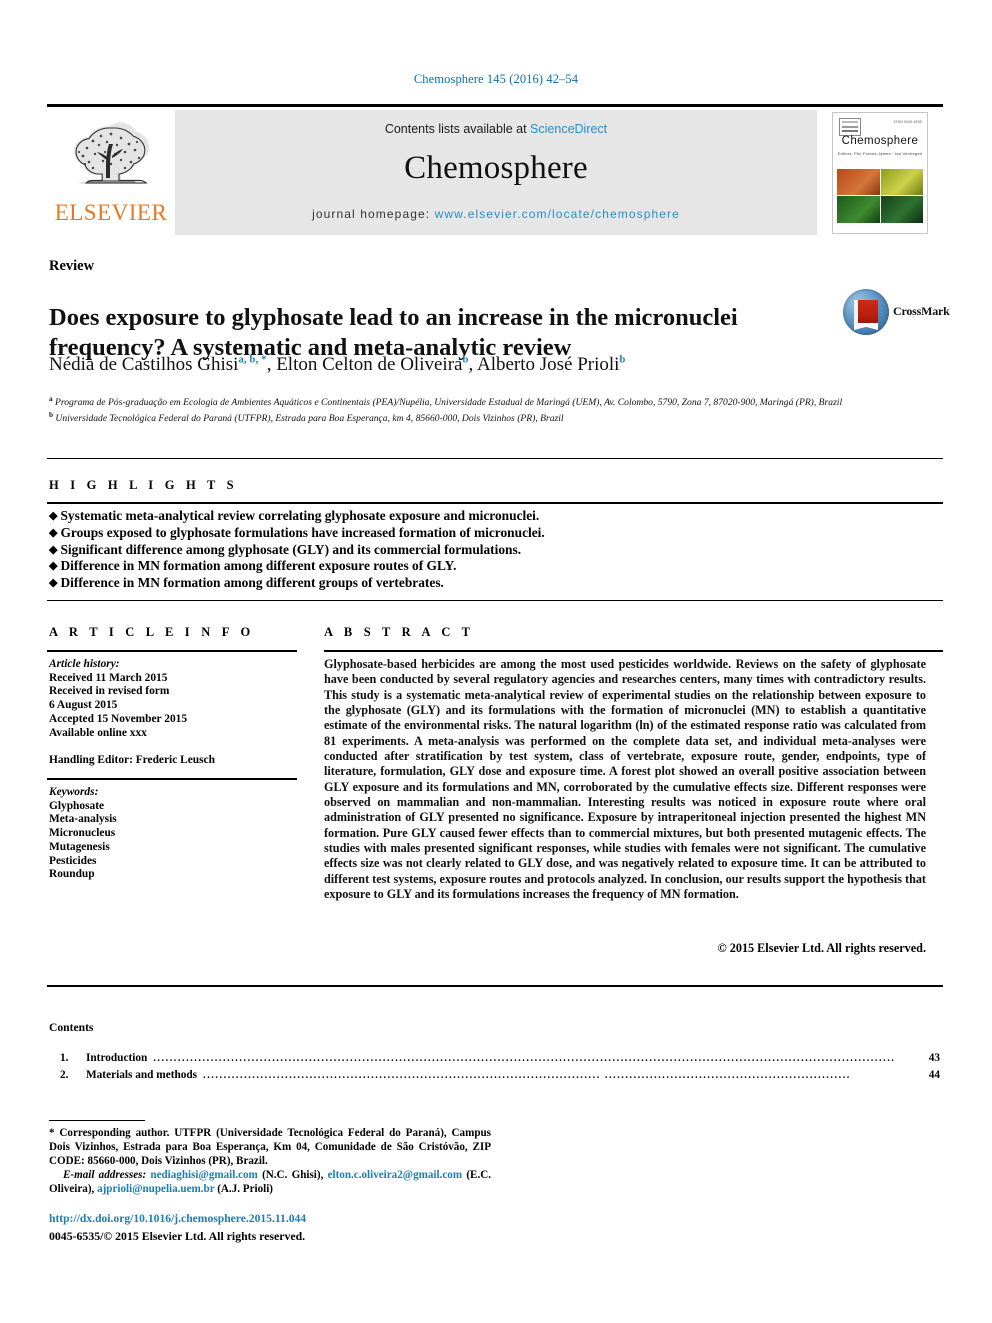 The width and height of the screenshot is (992, 1323). Describe the element at coordinates (395, 1175) in the screenshot. I see `email-link: elton.c.oliveira2@gmail.com` at that location.